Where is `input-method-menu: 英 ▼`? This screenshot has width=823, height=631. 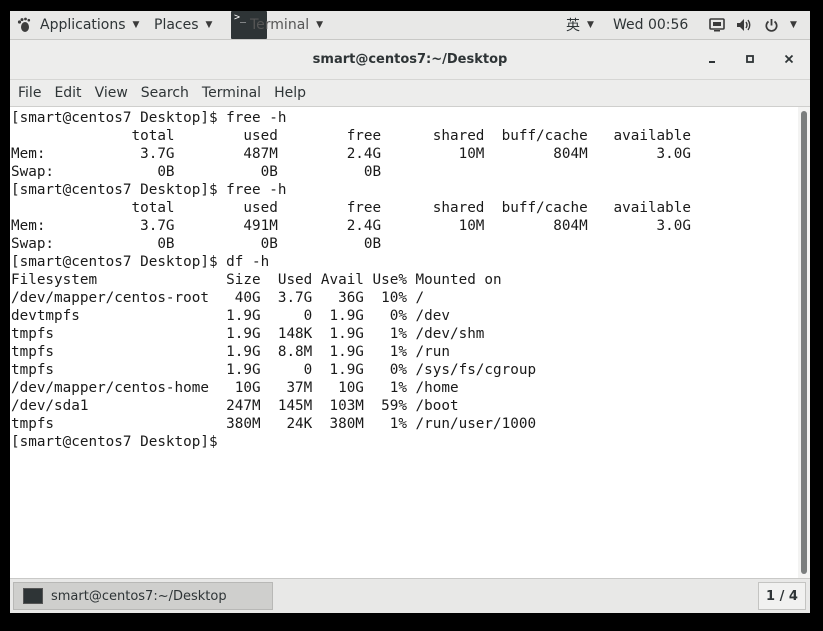
input-method-menu: 英 ▼ is located at coordinates (580, 25).